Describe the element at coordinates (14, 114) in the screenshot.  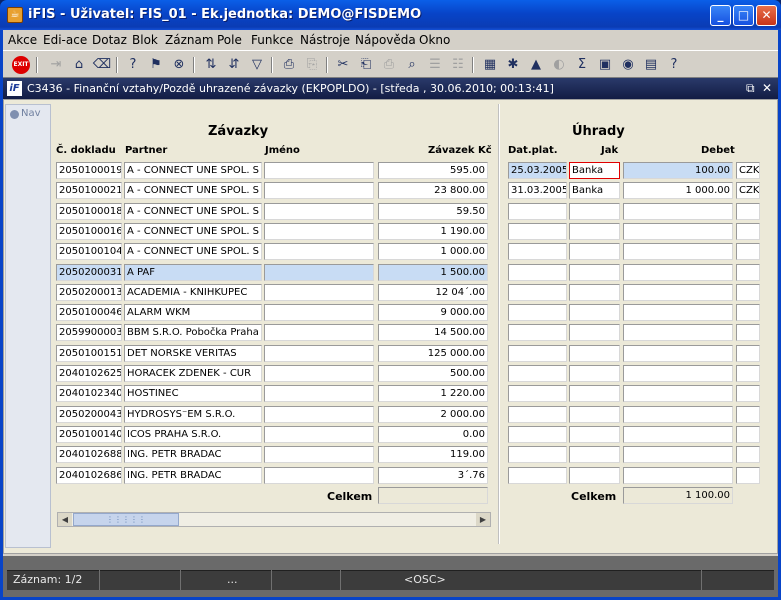
I see `nav-radio-icon` at that location.